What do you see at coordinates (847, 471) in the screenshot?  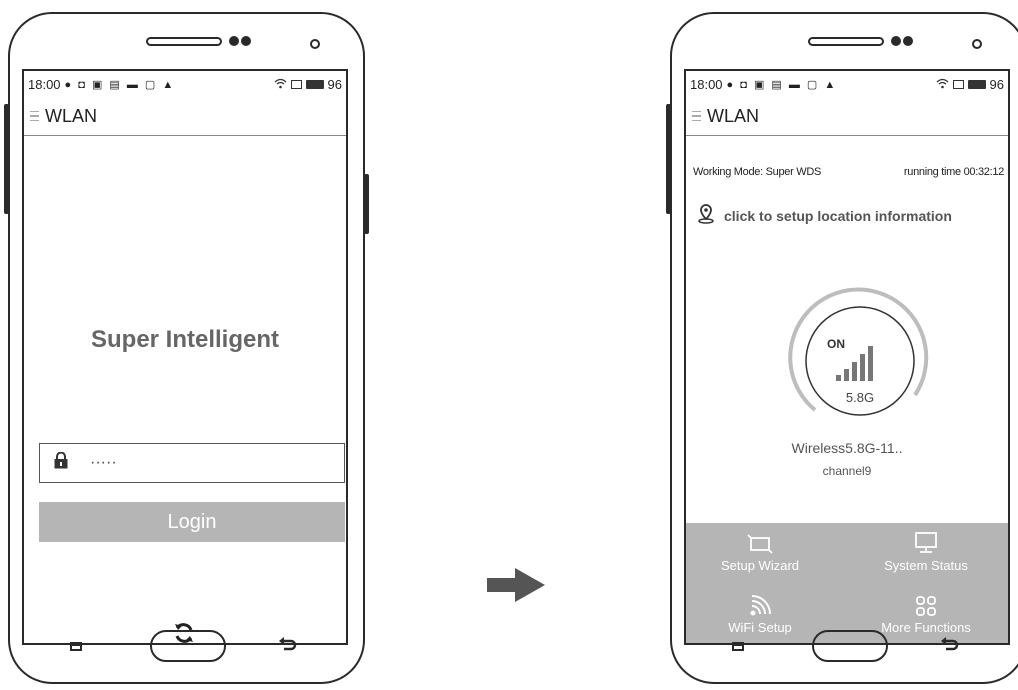 I see `channel-label: channel9` at bounding box center [847, 471].